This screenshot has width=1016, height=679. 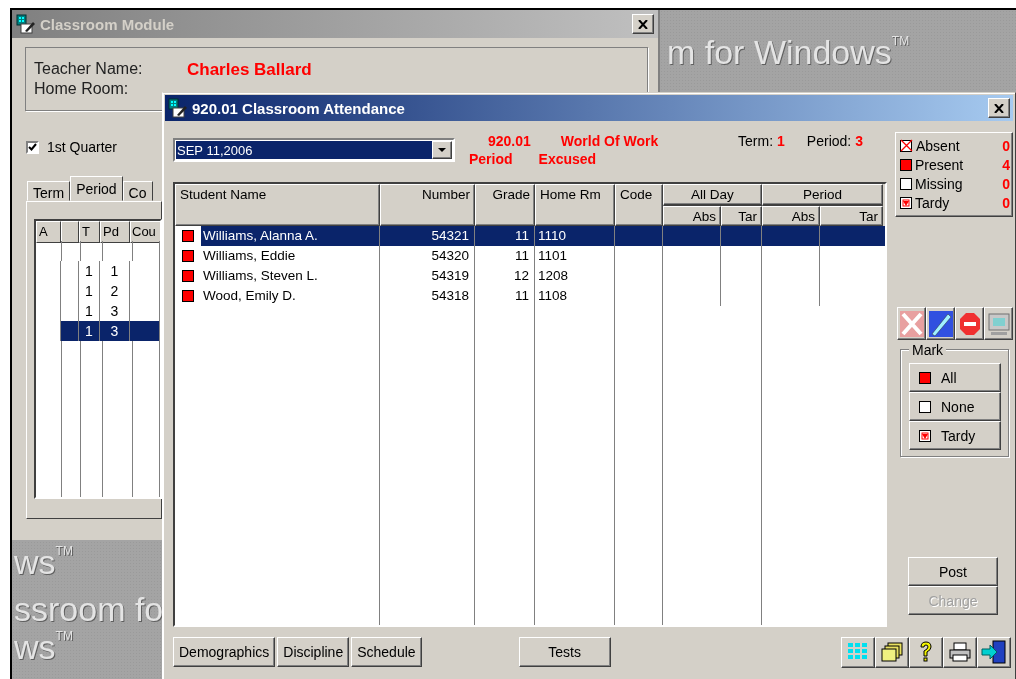 I want to click on wallpaper-text: ssroom fo, so click(x=89, y=609).